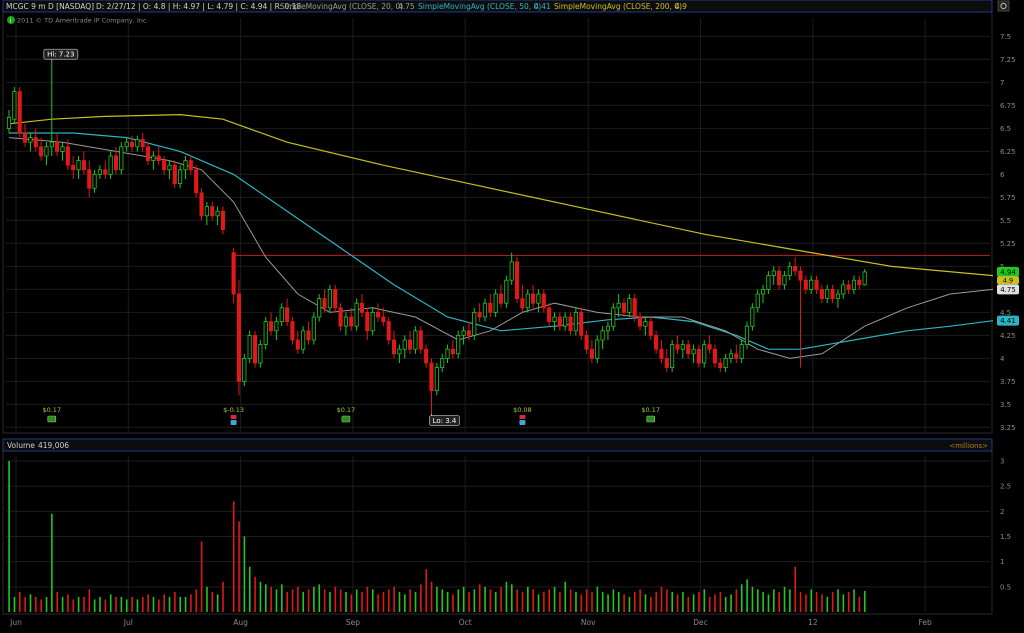 This screenshot has height=633, width=1024. What do you see at coordinates (341, 6) in the screenshot?
I see `sma20-label: SimpleMovingAvg (CLOSE, 20, 0)` at bounding box center [341, 6].